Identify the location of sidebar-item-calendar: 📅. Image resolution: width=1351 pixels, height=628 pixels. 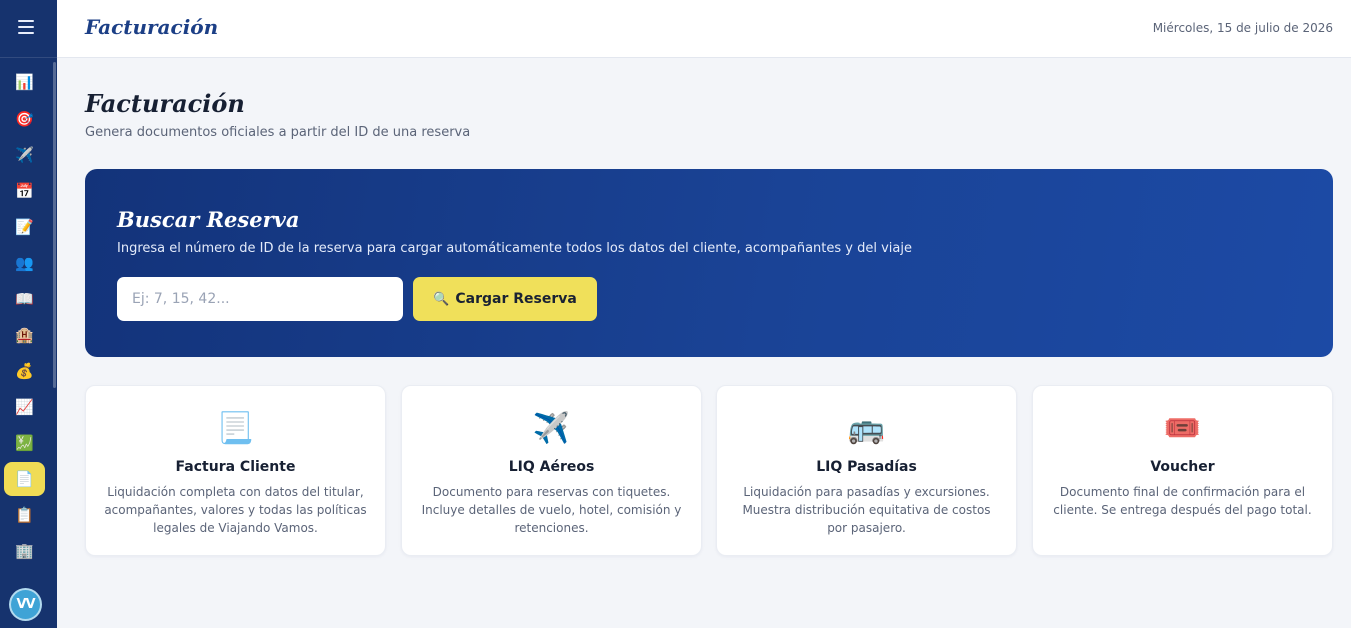
(24, 191).